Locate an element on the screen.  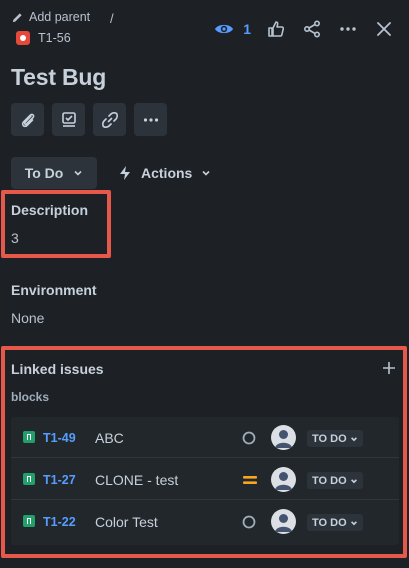
actions-label: Actions is located at coordinates (167, 173).